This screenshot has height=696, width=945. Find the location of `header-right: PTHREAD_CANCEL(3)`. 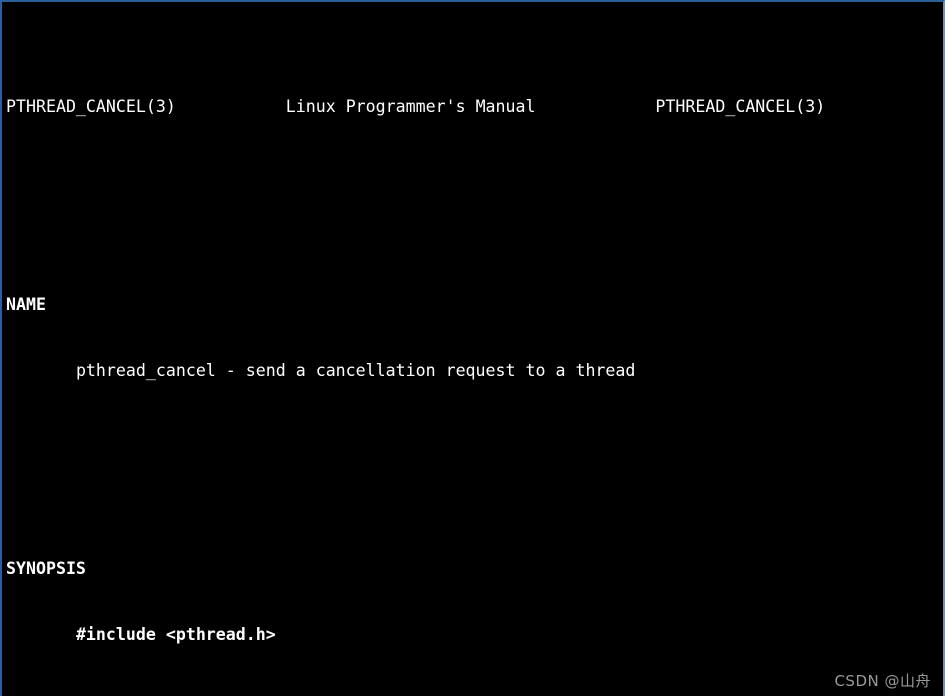

header-right: PTHREAD_CANCEL(3) is located at coordinates (740, 106).